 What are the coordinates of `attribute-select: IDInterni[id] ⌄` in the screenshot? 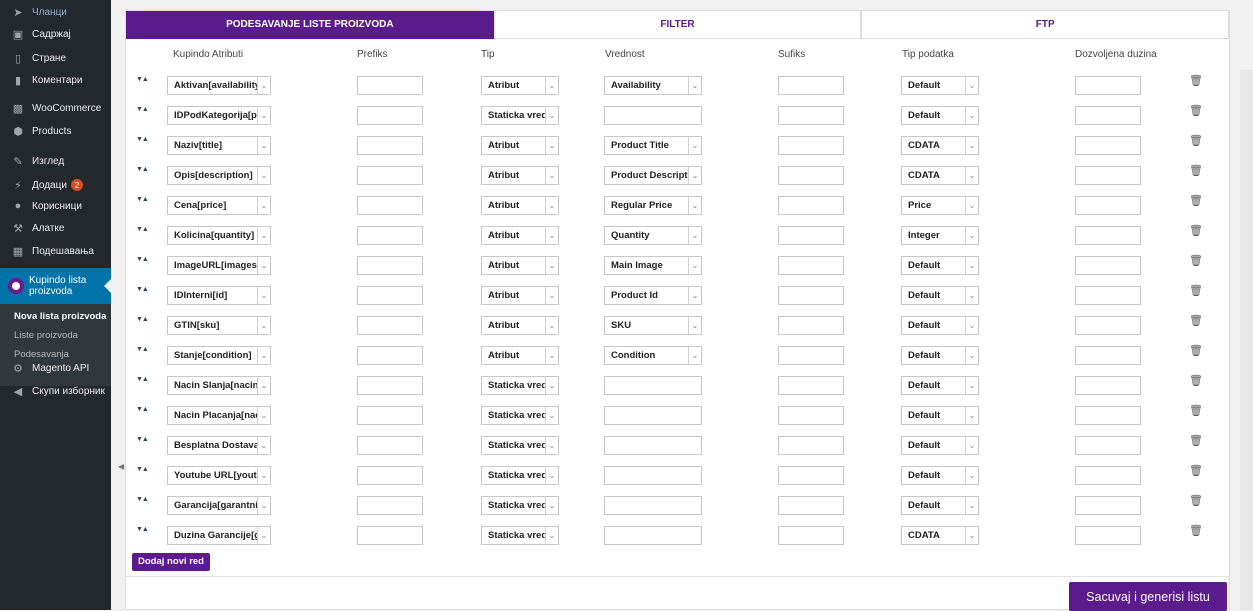 It's located at (219, 295).